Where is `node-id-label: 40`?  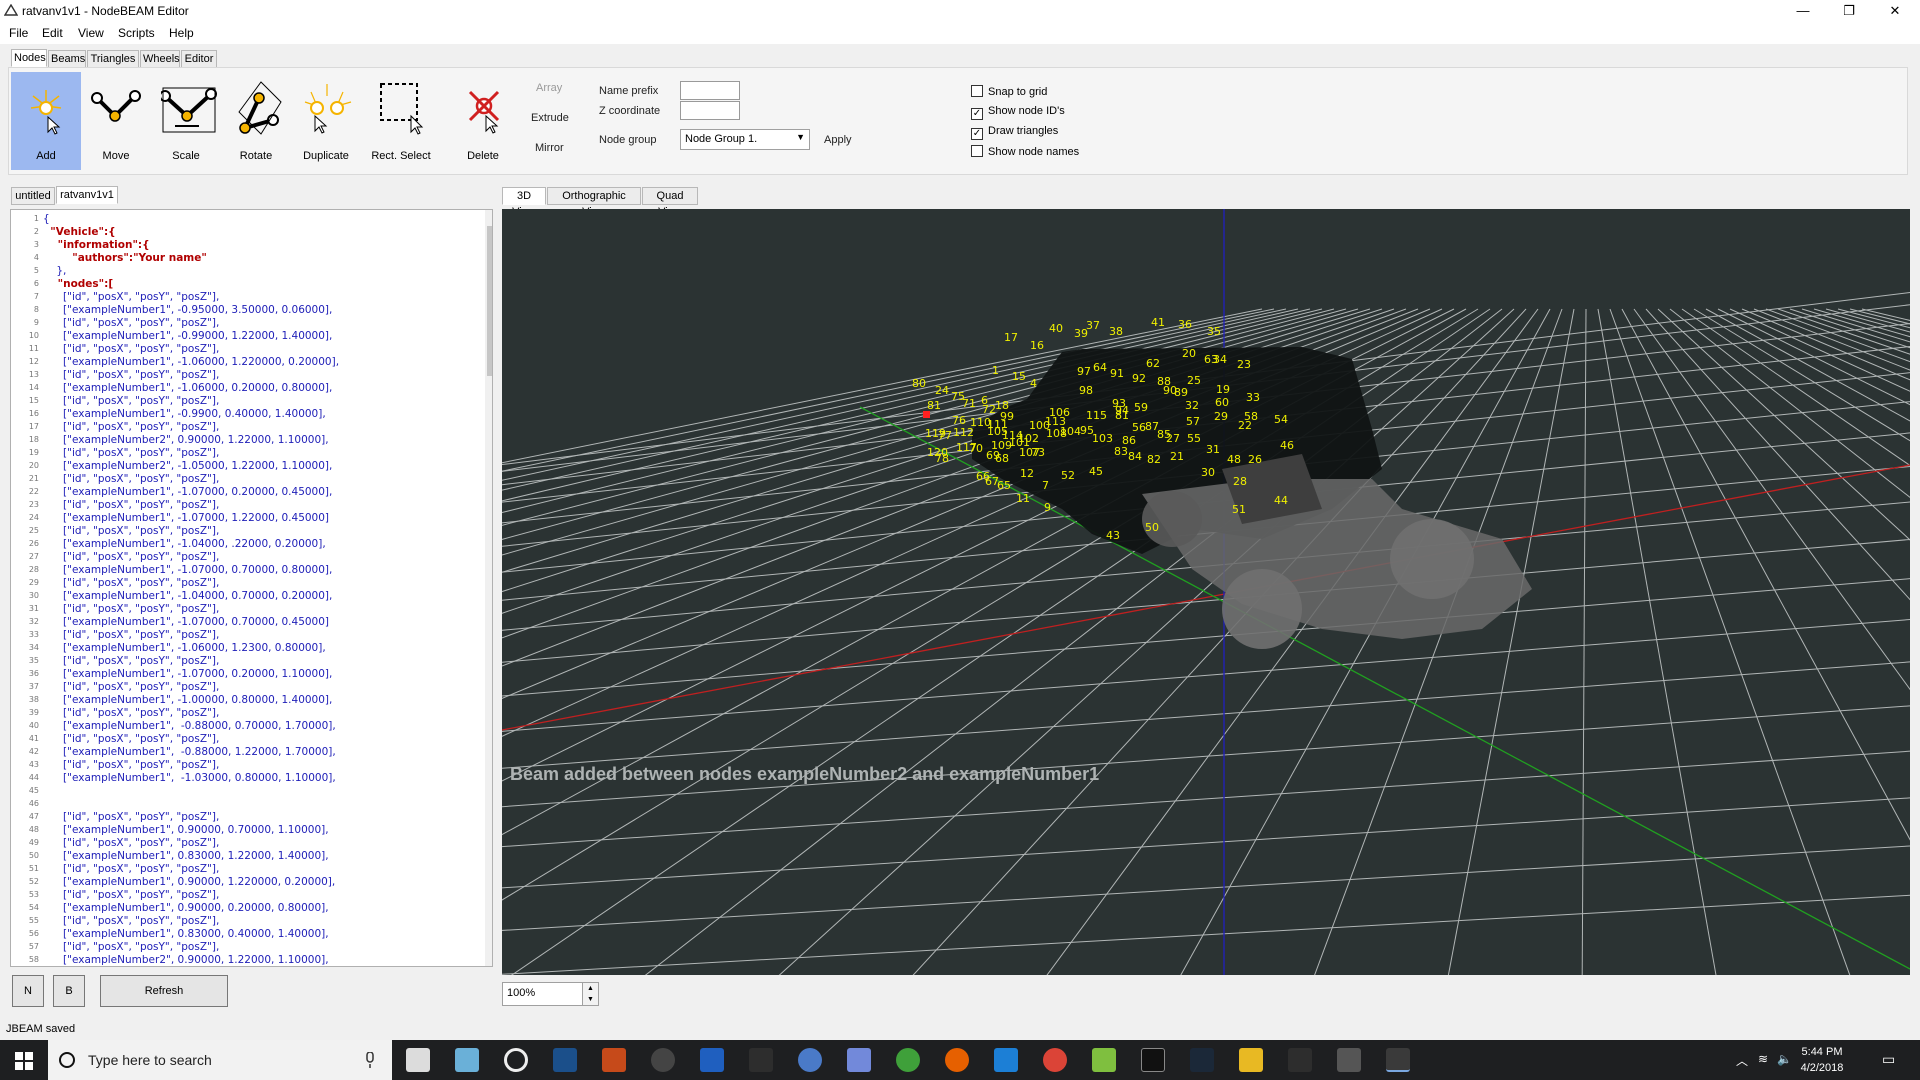 node-id-label: 40 is located at coordinates (1056, 328).